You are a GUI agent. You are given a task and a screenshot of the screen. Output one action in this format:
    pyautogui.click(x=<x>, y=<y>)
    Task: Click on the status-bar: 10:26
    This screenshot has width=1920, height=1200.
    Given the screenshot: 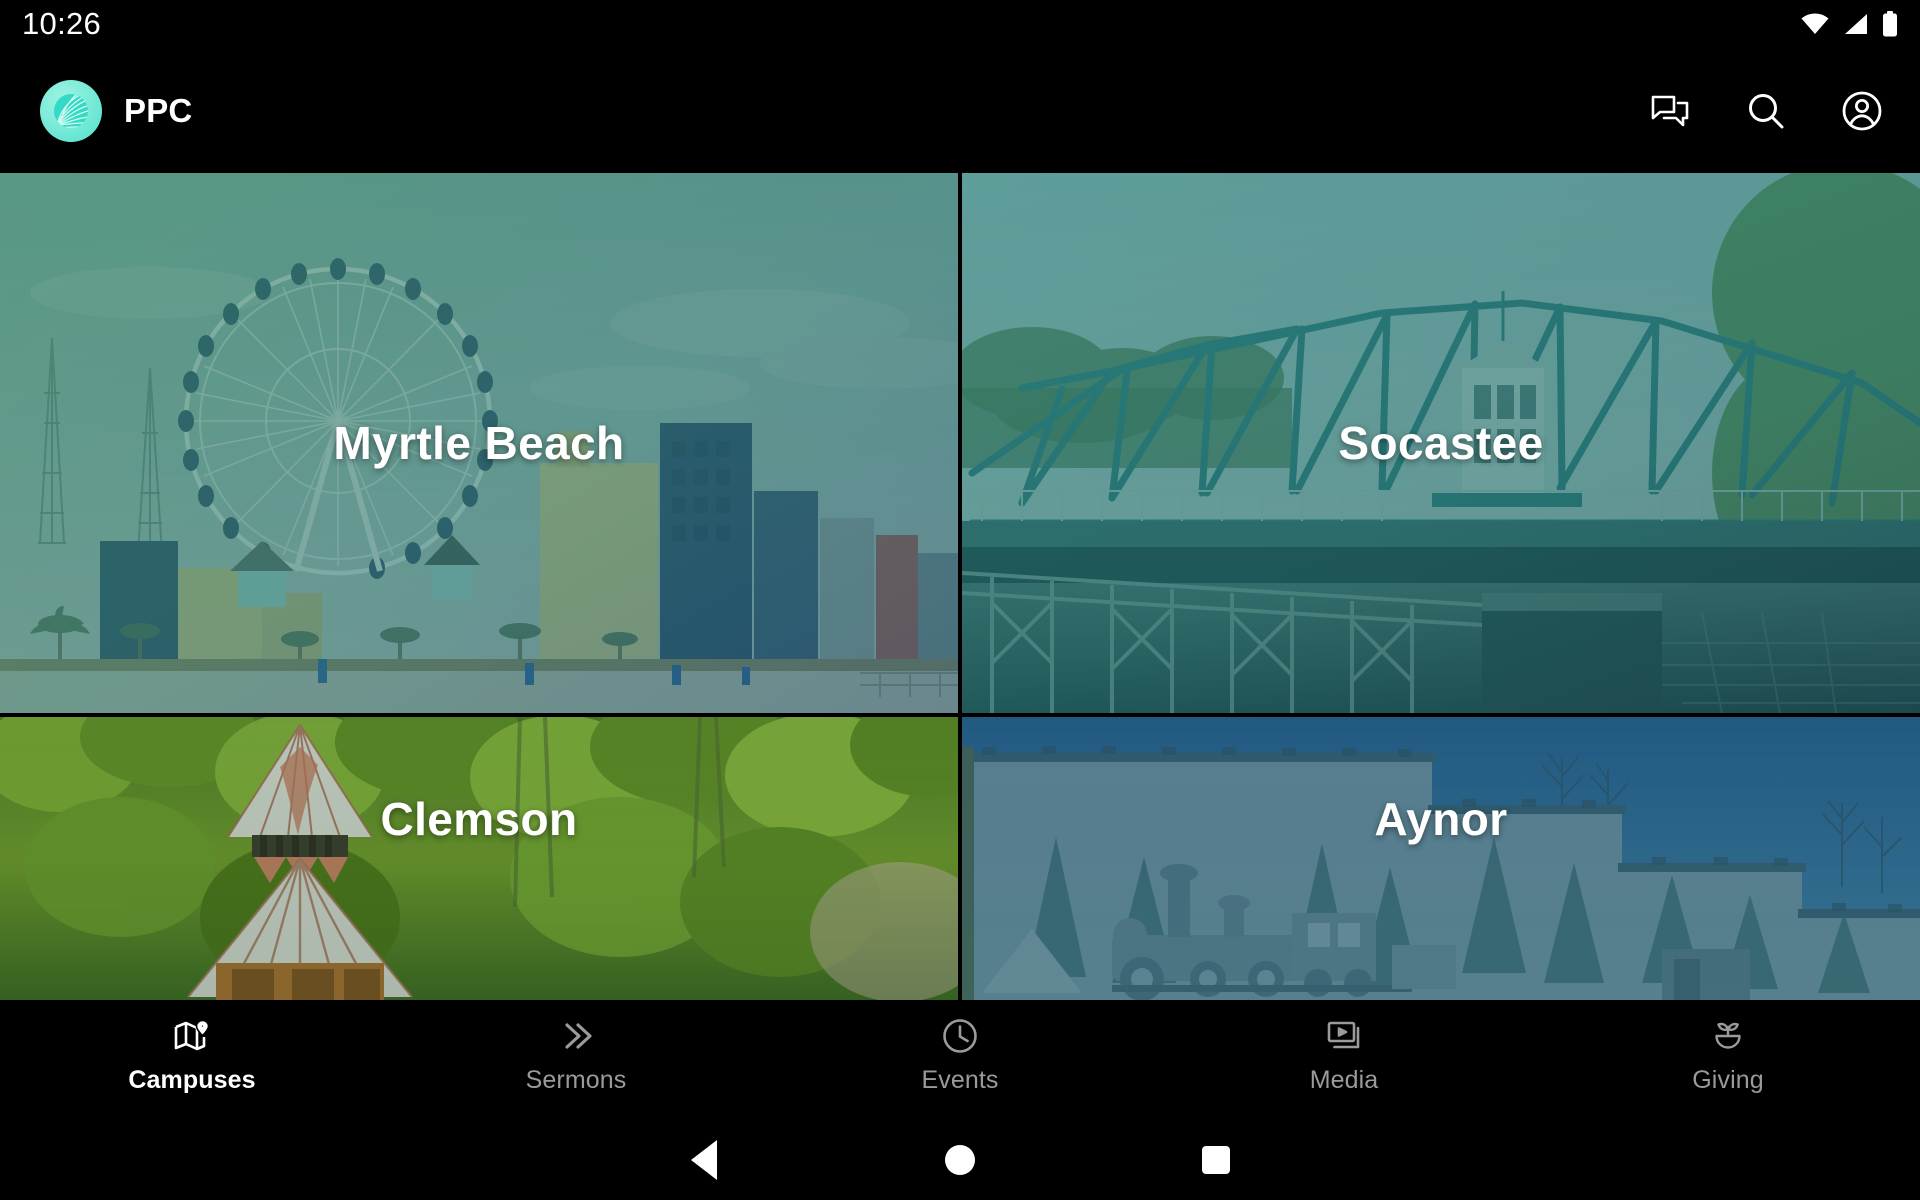 What is the action you would take?
    pyautogui.click(x=960, y=24)
    